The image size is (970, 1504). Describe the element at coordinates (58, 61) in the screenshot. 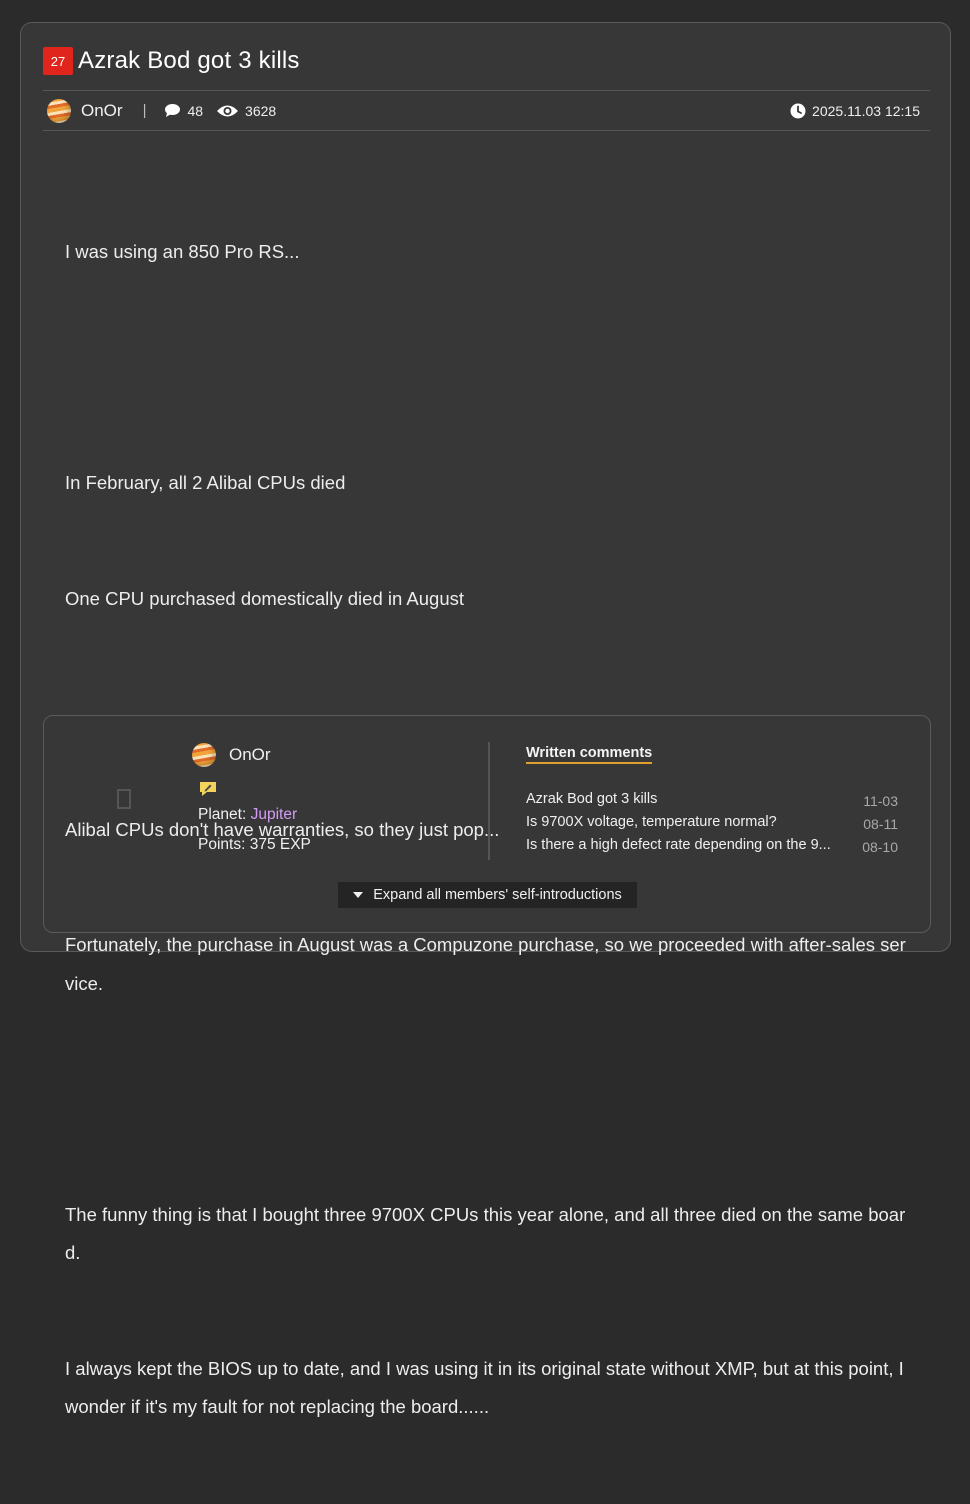

I see `level-badge: 27` at that location.